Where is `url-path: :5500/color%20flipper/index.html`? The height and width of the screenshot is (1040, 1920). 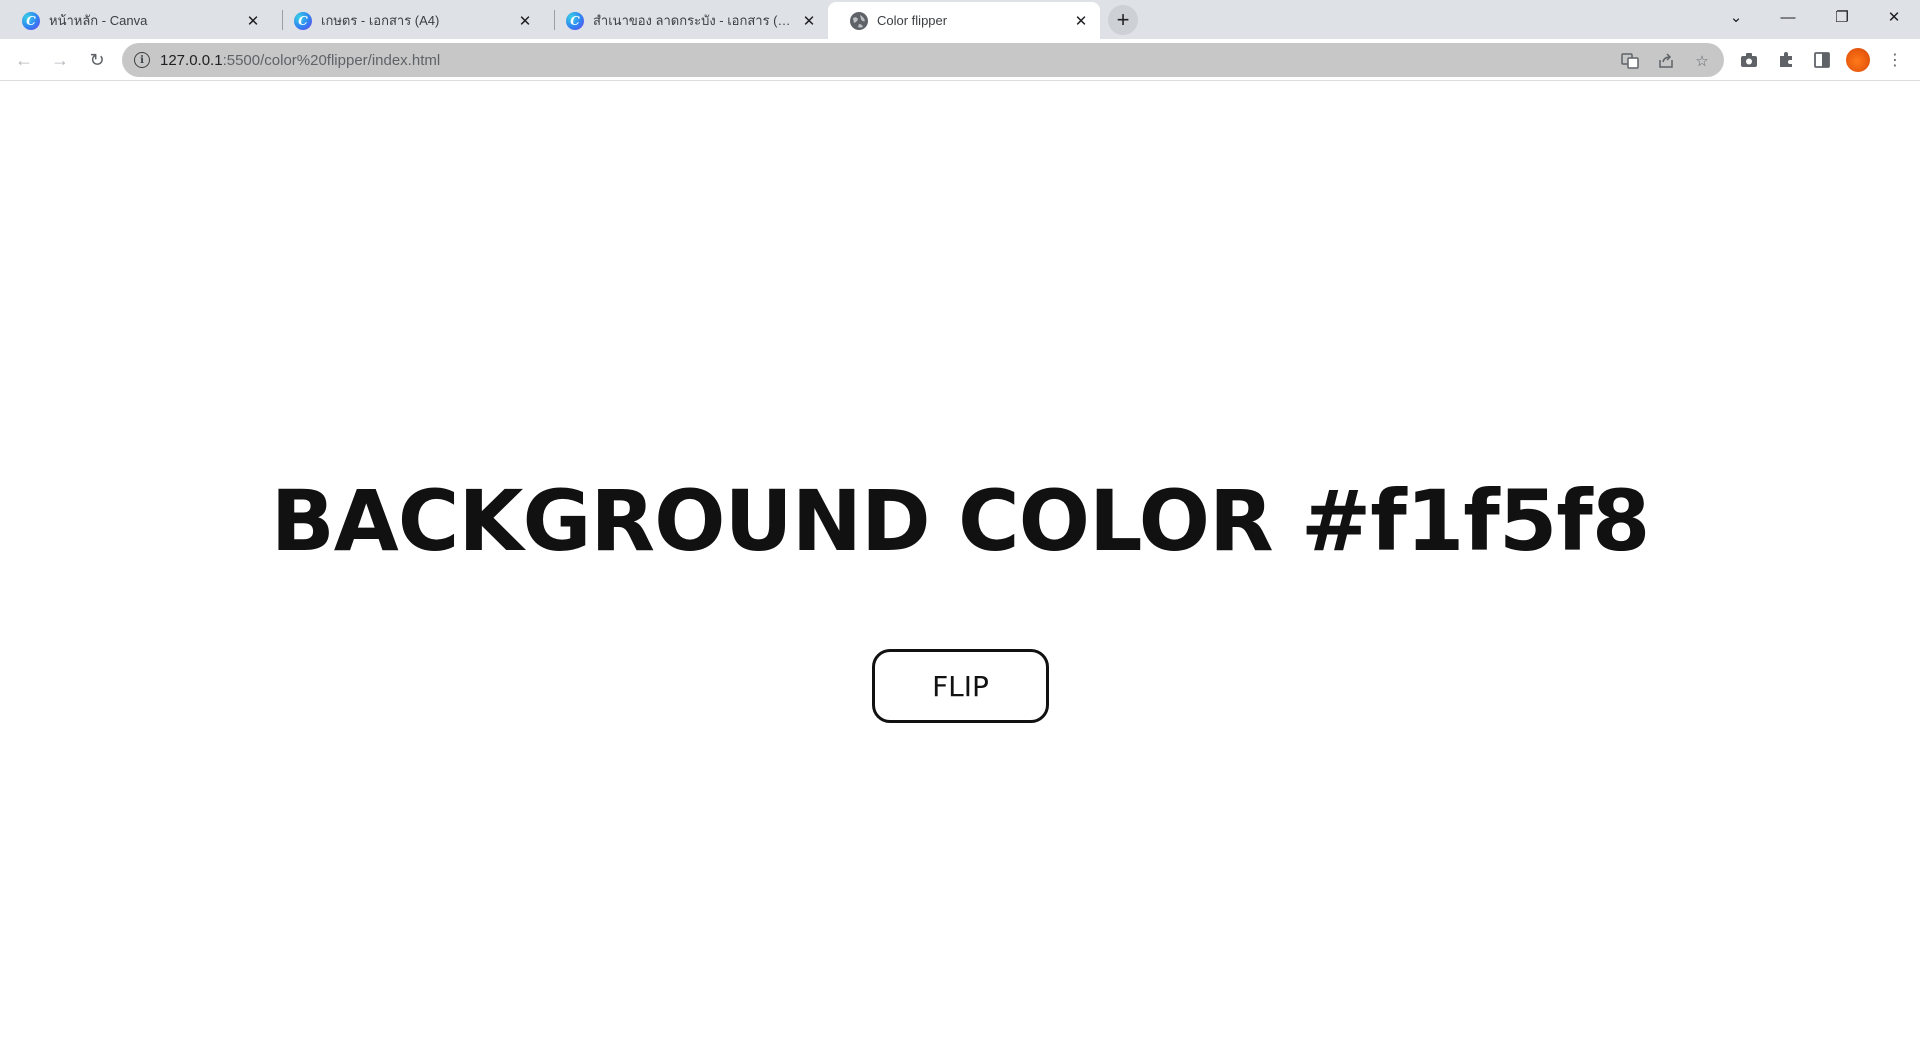 url-path: :5500/color%20flipper/index.html is located at coordinates (331, 60).